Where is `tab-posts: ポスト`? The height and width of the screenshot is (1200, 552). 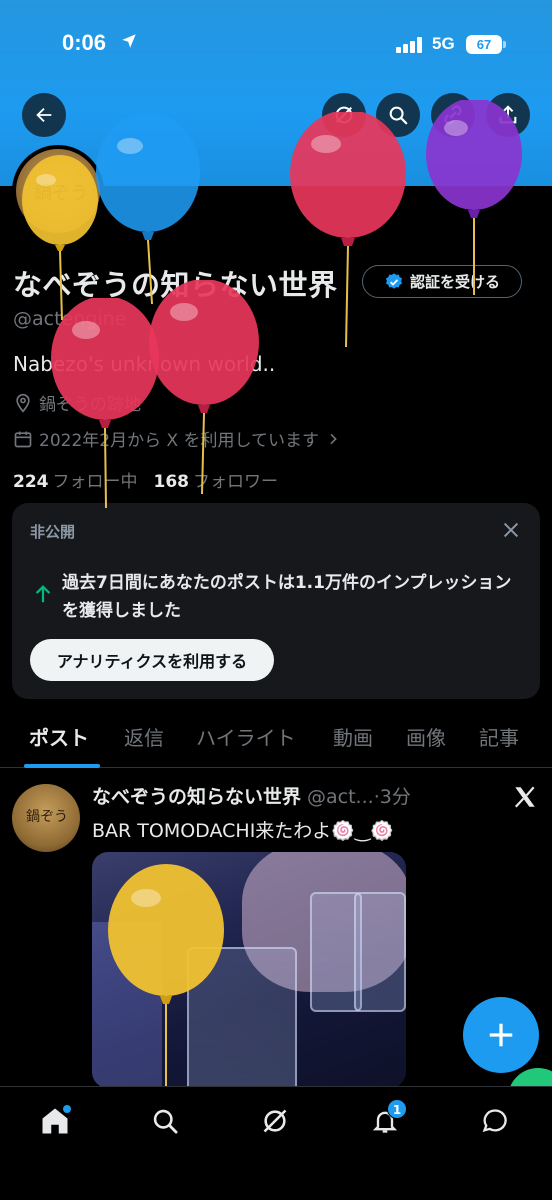
tab-posts: ポスト is located at coordinates (59, 736).